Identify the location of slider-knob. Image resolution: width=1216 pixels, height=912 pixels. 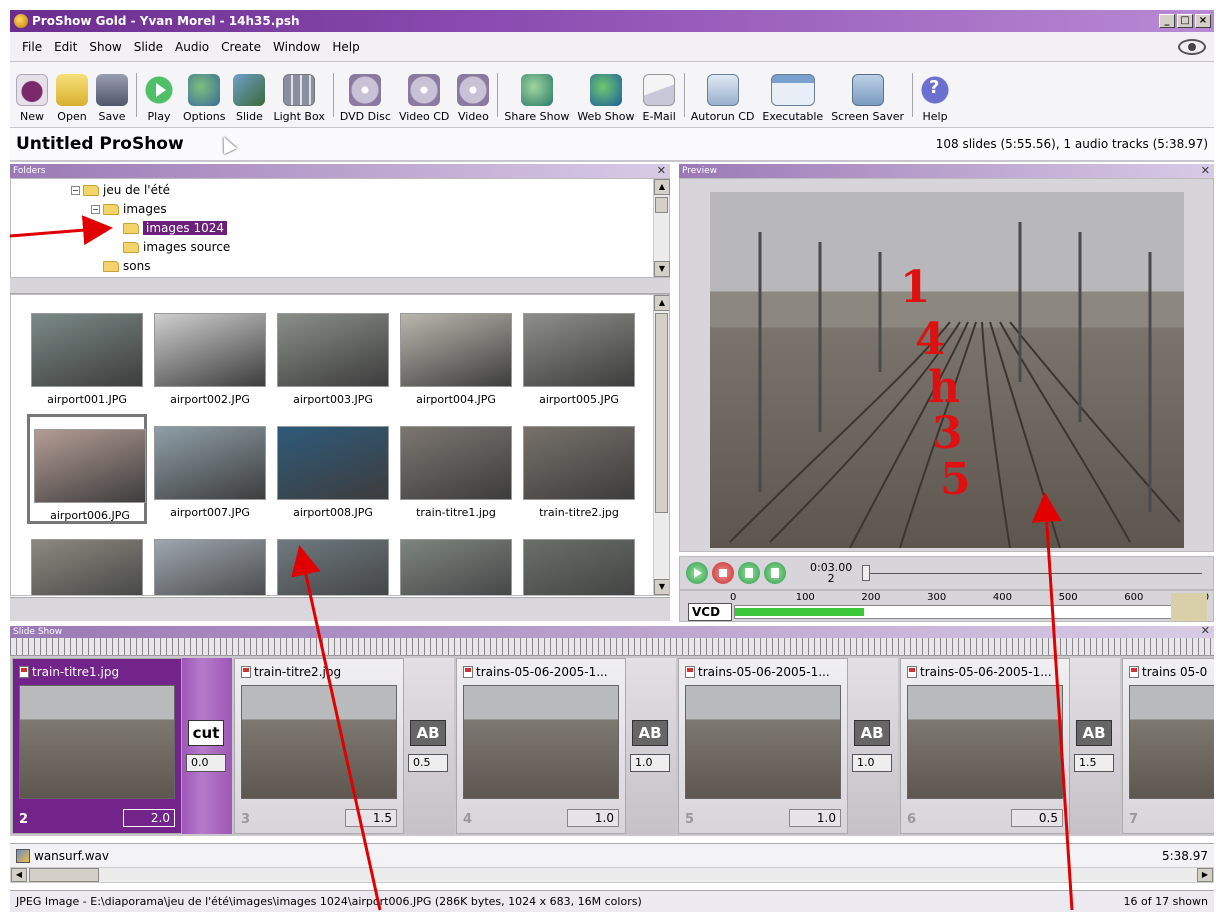
(866, 572).